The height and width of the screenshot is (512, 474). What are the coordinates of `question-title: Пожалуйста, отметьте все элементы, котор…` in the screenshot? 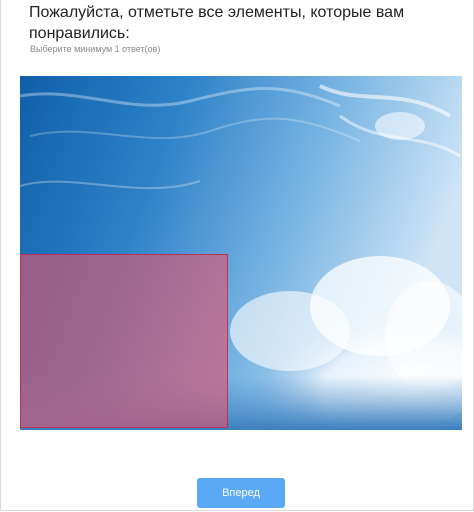 It's located at (217, 23).